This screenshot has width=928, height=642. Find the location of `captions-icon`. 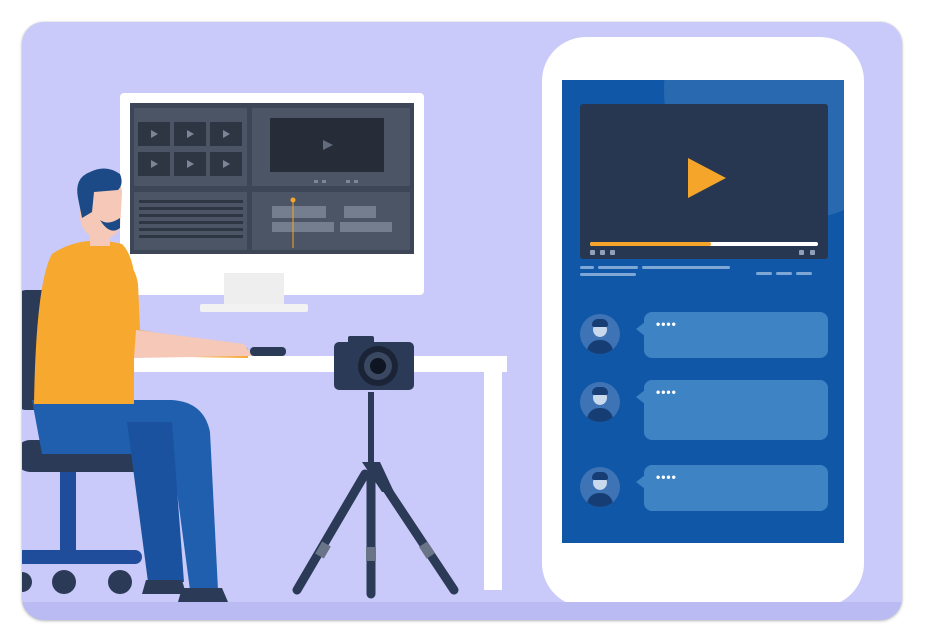

captions-icon is located at coordinates (801, 252).